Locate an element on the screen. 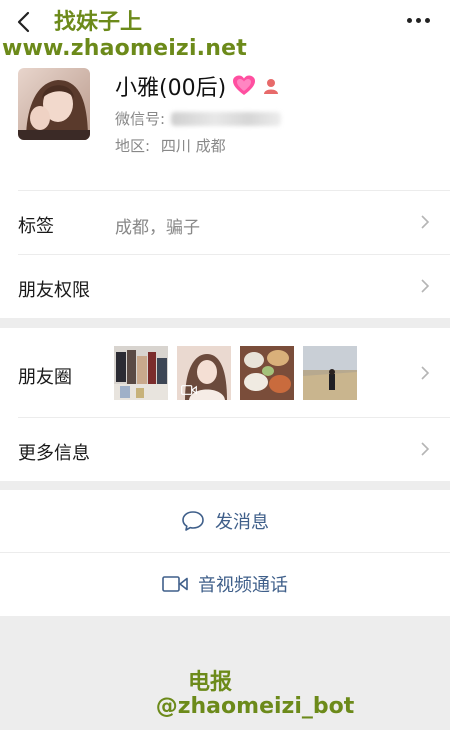 The width and height of the screenshot is (450, 730). avatar is located at coordinates (54, 104).